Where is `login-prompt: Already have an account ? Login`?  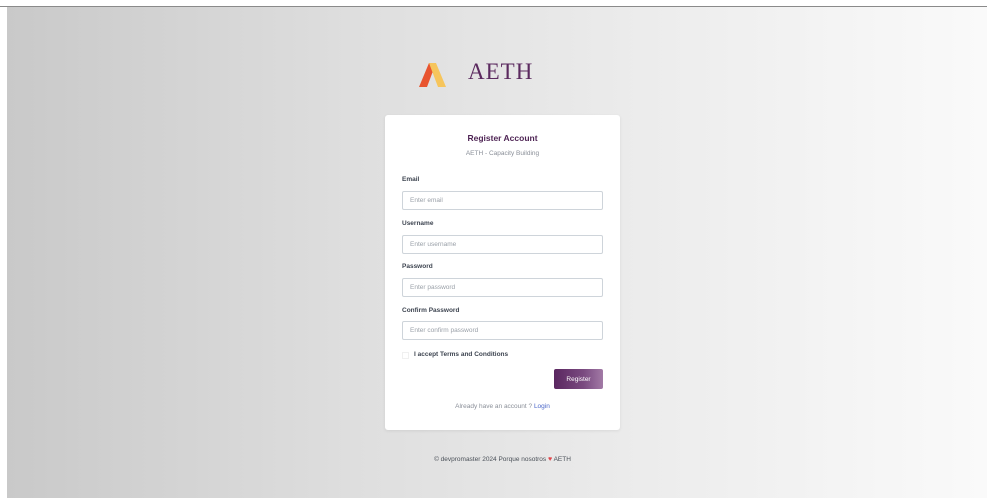
login-prompt: Already have an account ? Login is located at coordinates (502, 406).